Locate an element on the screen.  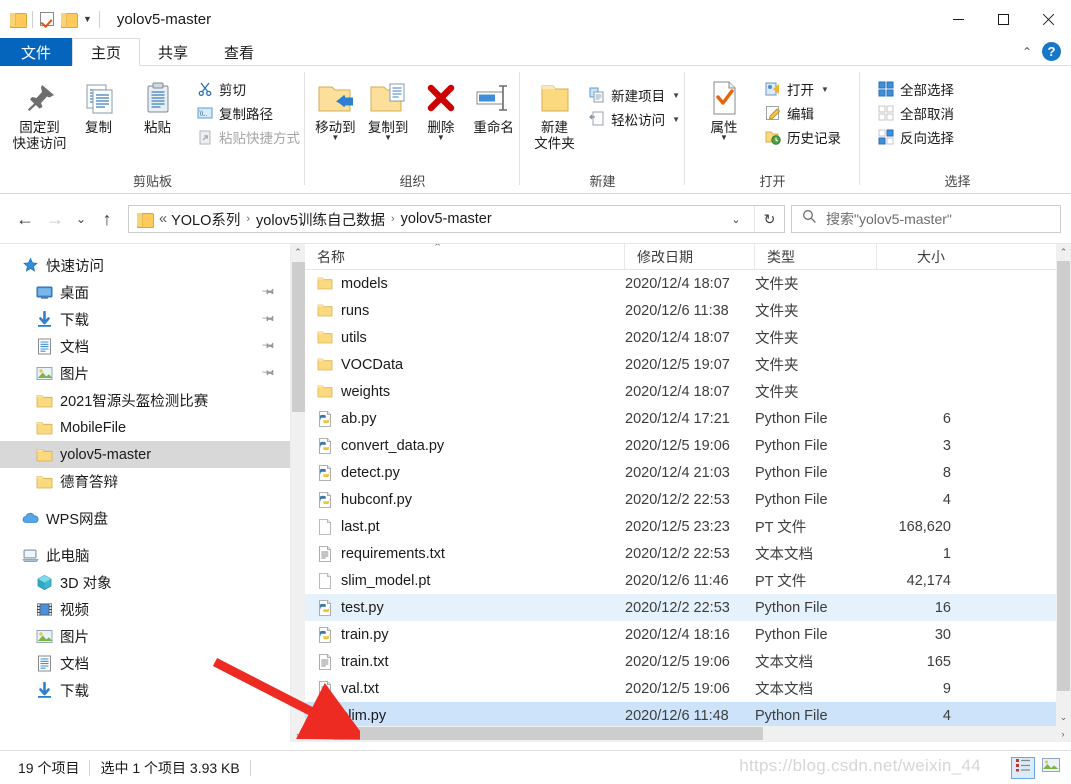
scroll-left-arrow-icon: ‹ is located at coordinates (313, 734).